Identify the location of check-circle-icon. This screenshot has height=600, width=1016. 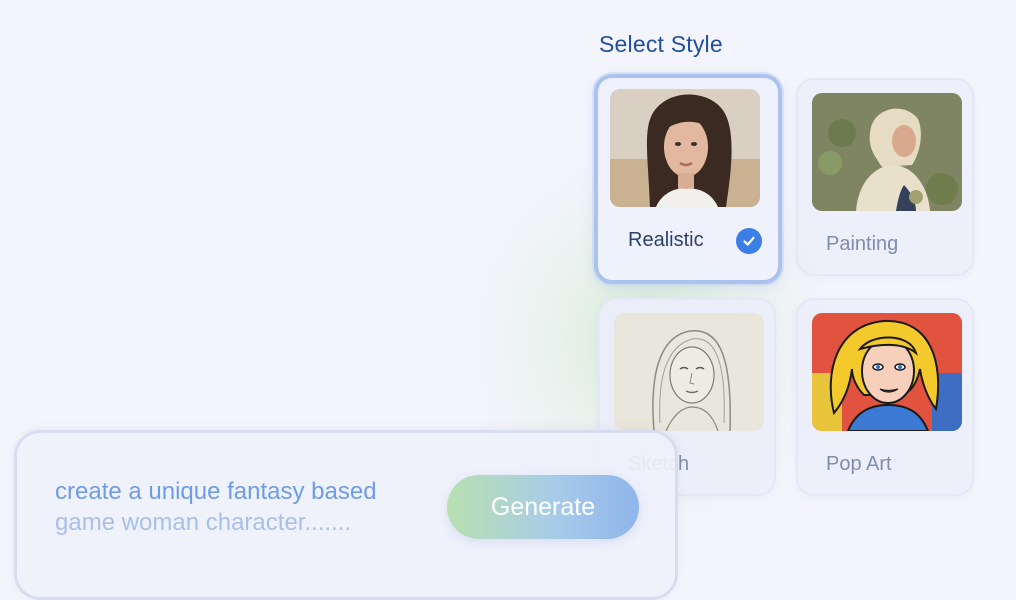
(749, 241).